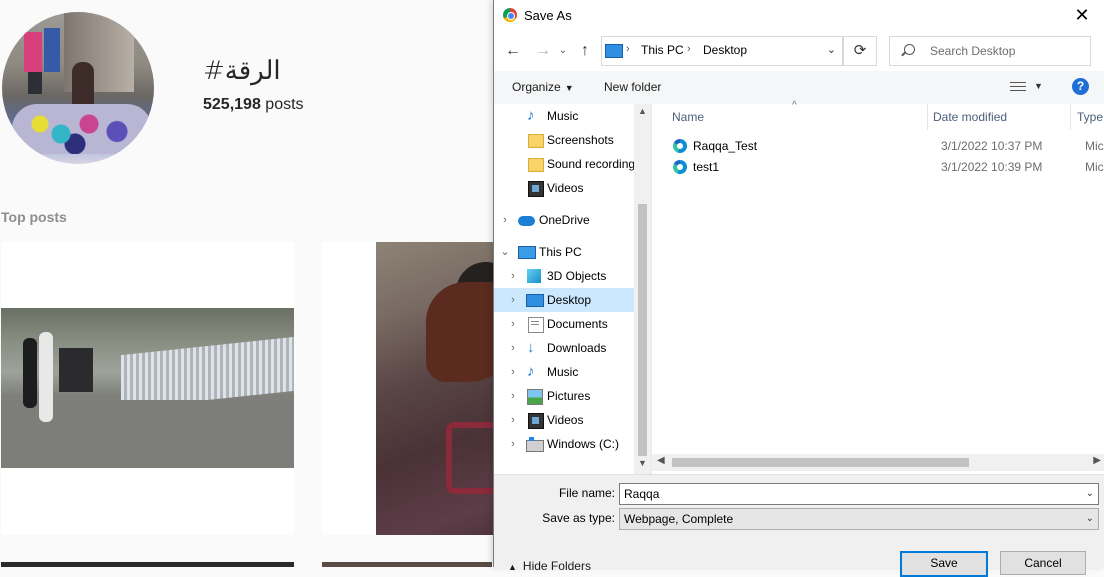 This screenshot has height=577, width=1104. Describe the element at coordinates (859, 519) in the screenshot. I see `save-as-type-select: Webpage, Complete ⌄` at that location.